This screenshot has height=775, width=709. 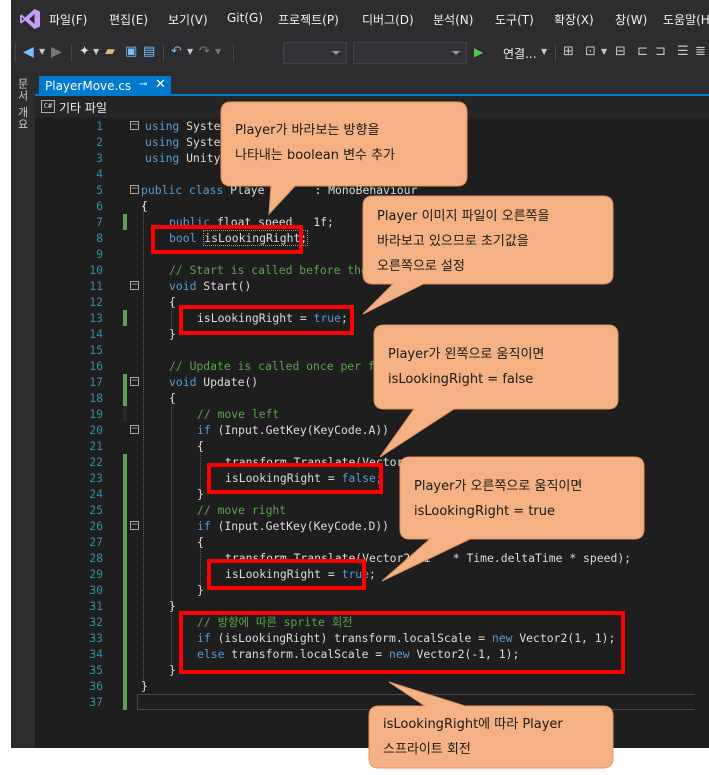 What do you see at coordinates (96, 446) in the screenshot?
I see `line-number: 21` at bounding box center [96, 446].